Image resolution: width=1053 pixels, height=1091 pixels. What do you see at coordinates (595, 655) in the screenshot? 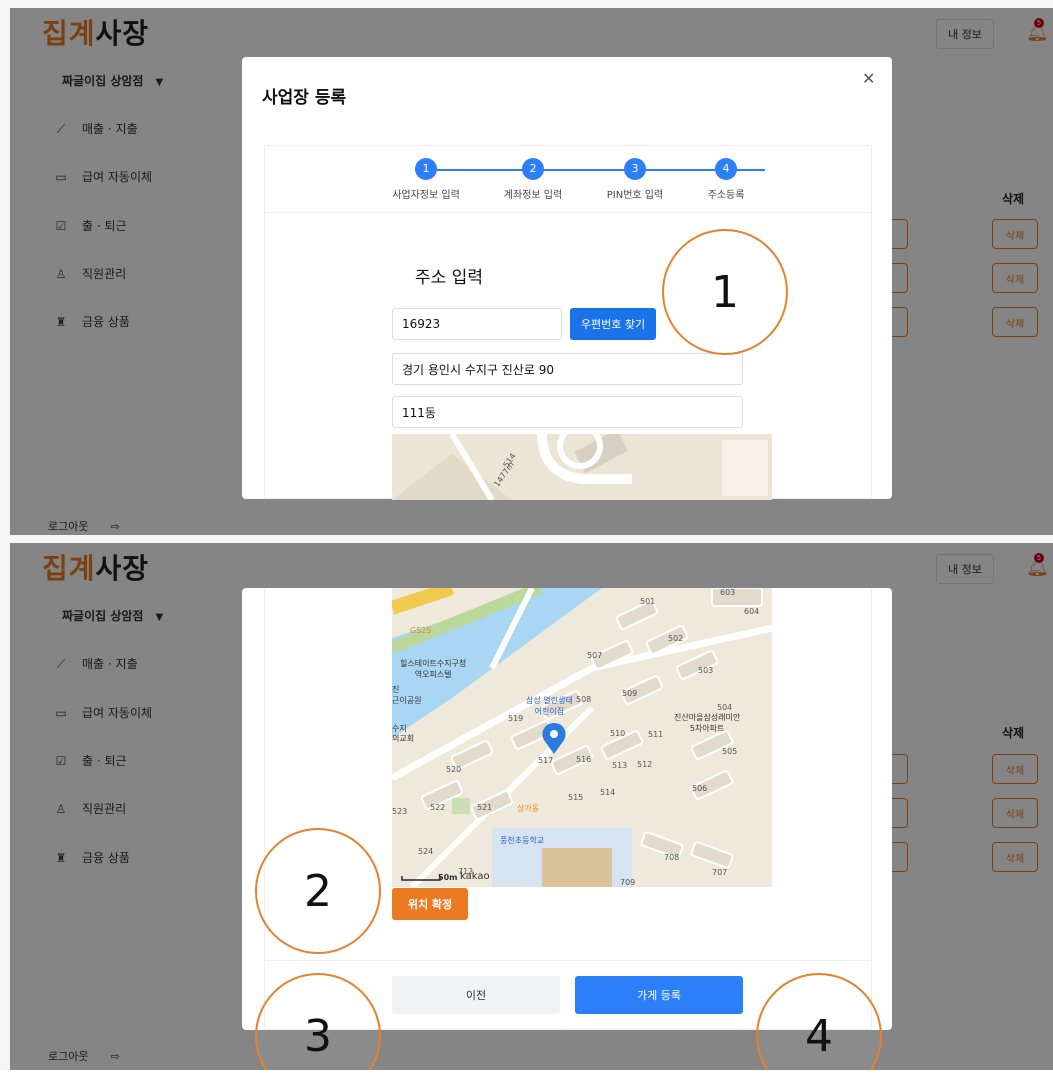
I see `map-building-label: 507` at bounding box center [595, 655].